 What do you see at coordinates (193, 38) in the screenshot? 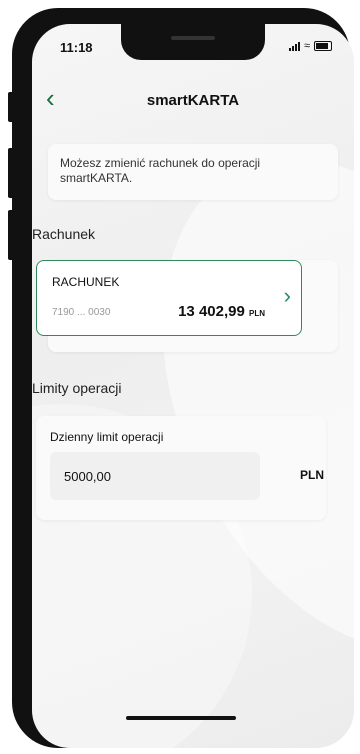
I see `speaker` at bounding box center [193, 38].